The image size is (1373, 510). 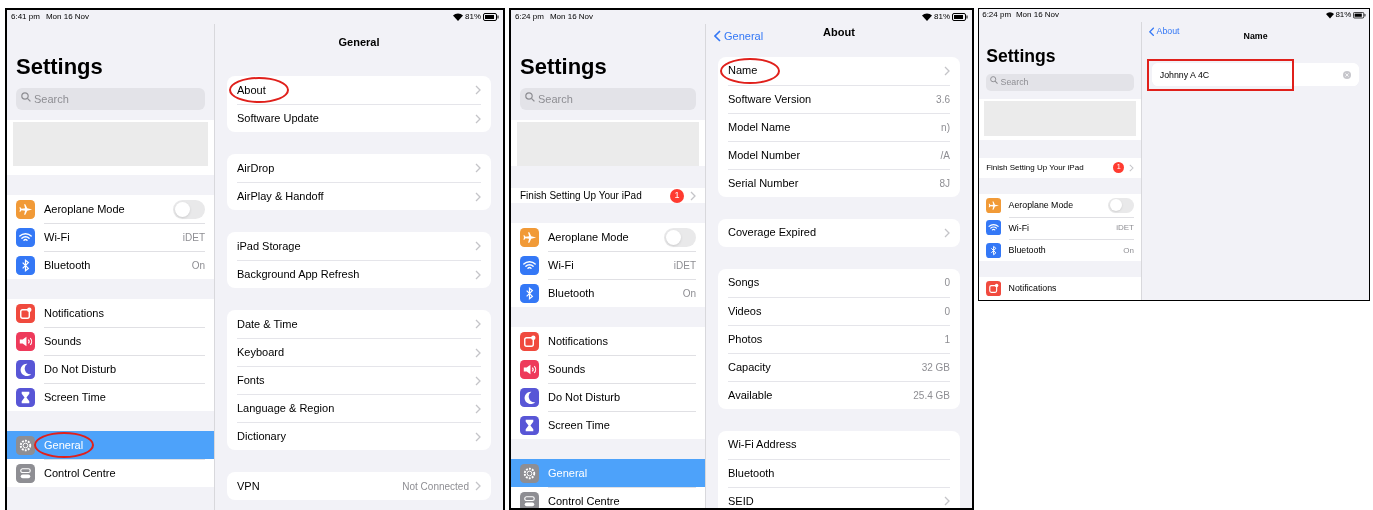 I want to click on setting-value: /A, so click(x=945, y=155).